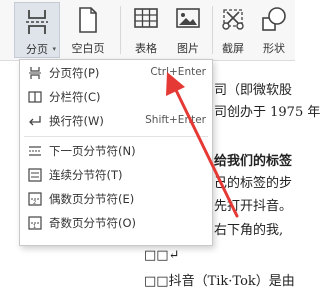 The image size is (320, 294). Describe the element at coordinates (178, 72) in the screenshot. I see `menu-item-shortcut: Ctrl+Enter` at that location.